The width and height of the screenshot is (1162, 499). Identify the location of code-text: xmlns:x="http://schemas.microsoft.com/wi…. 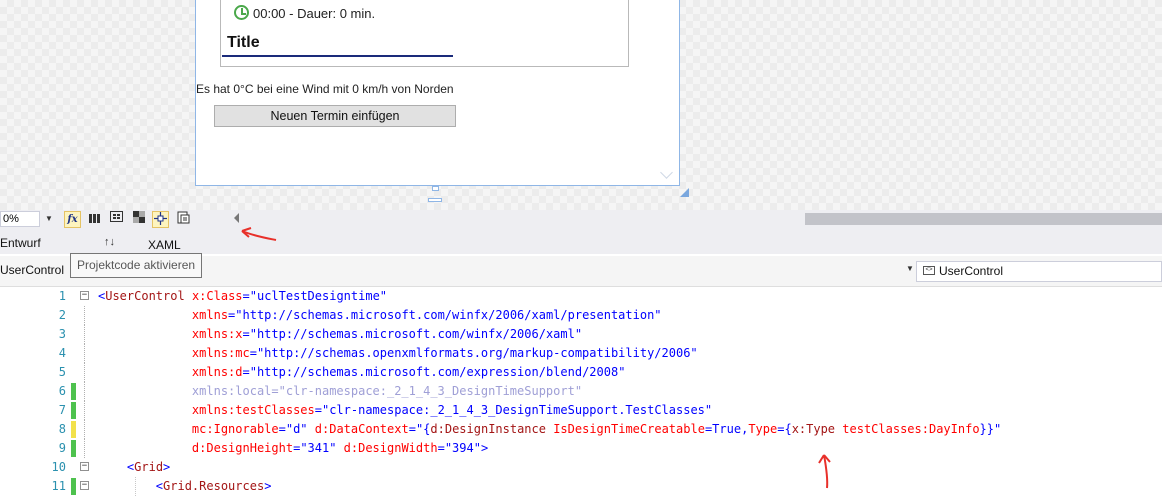
(387, 334).